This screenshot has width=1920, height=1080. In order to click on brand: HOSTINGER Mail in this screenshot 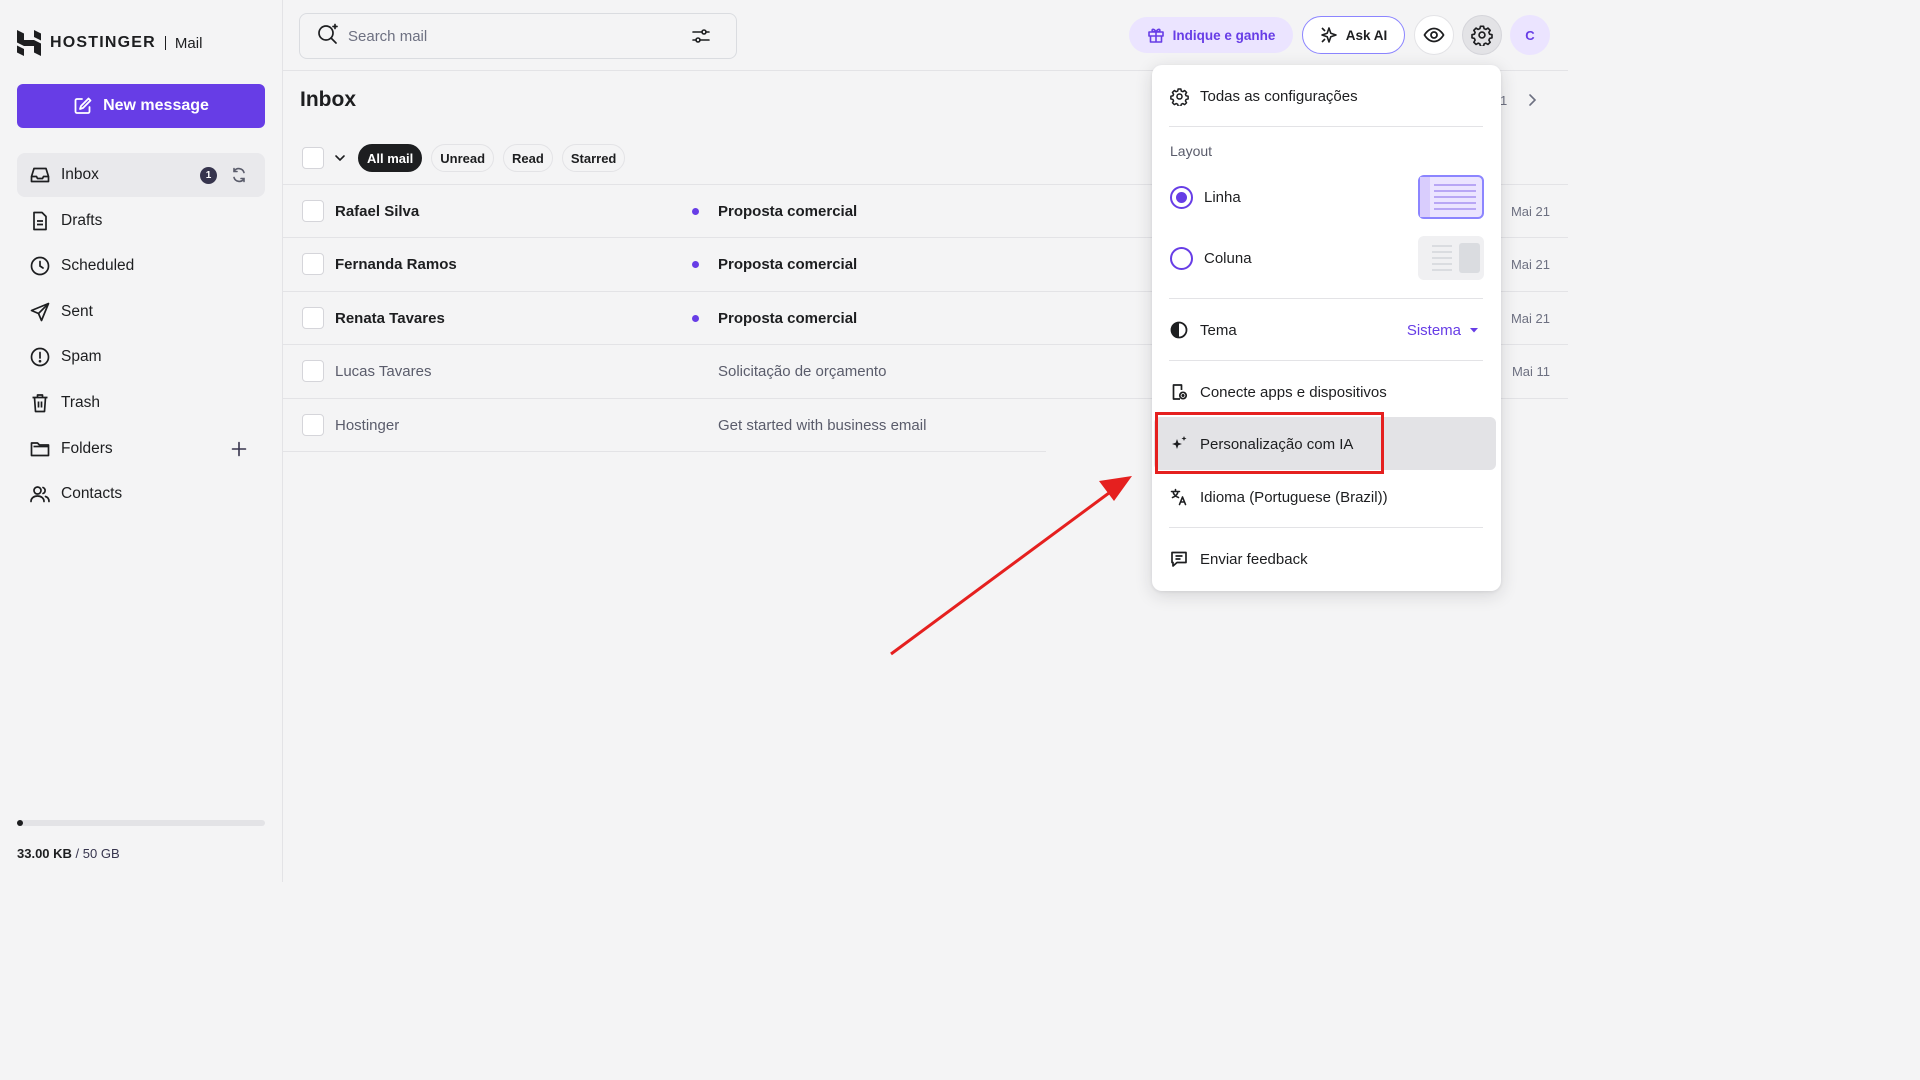, I will do `click(109, 43)`.